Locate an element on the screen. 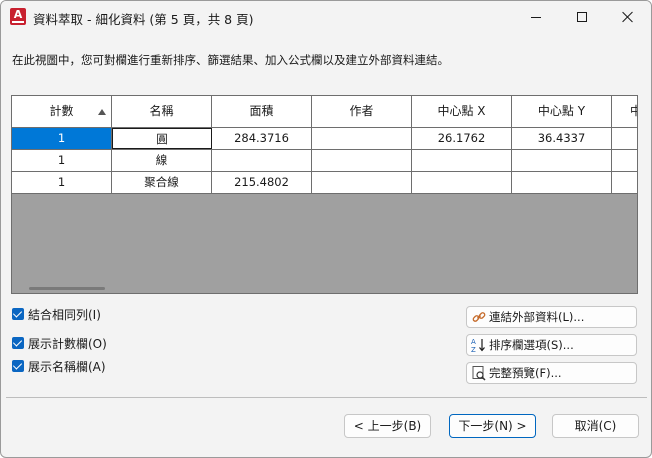  title-bar: A 資料萃取 - 細化資料 (第 5 頁，共 8 頁) is located at coordinates (326, 17).